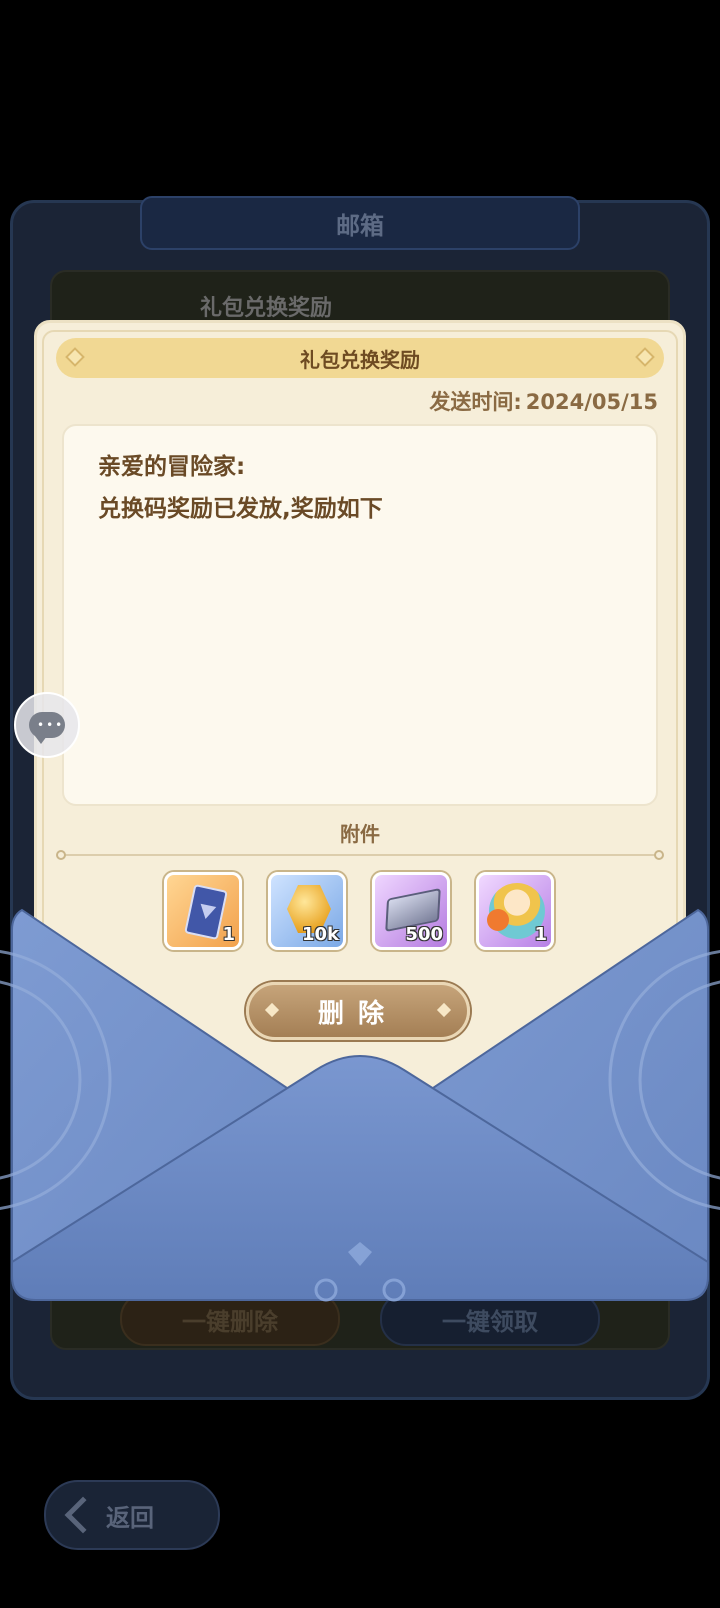  I want to click on delete-label: 删除, so click(357, 1013).